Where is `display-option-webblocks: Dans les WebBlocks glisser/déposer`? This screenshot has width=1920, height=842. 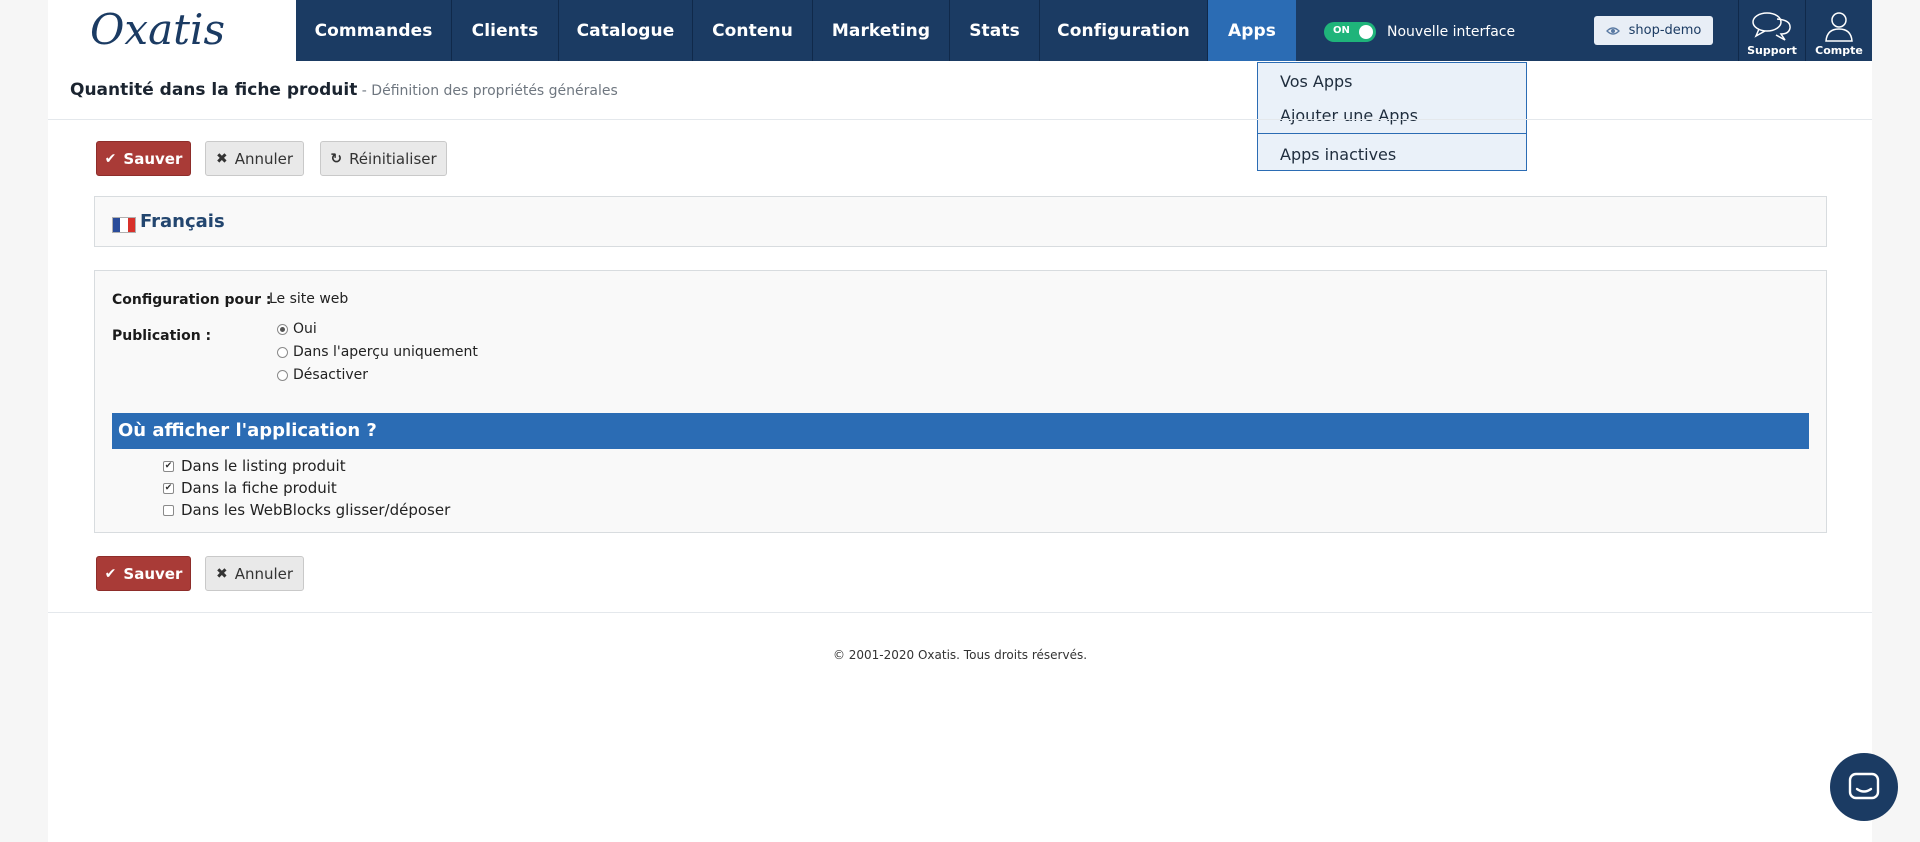
display-option-webblocks: Dans les WebBlocks glisser/déposer is located at coordinates (306, 510).